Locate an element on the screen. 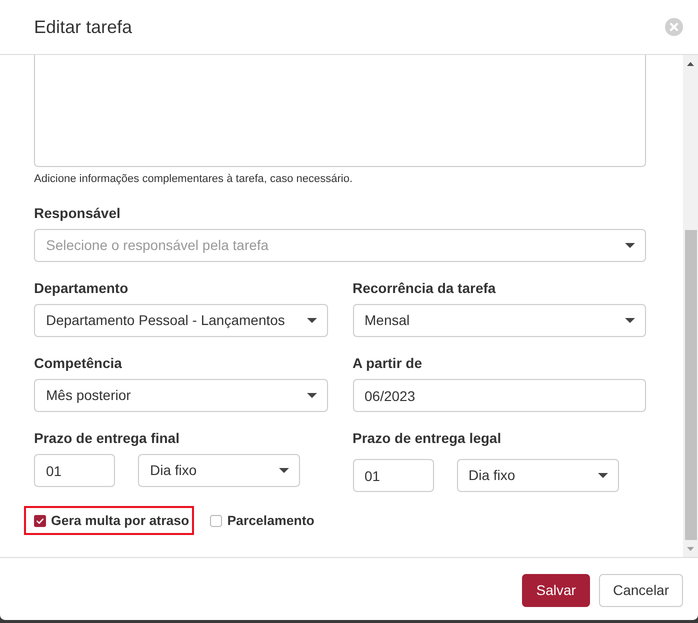 The image size is (698, 623). field-label: Departamento is located at coordinates (82, 288).